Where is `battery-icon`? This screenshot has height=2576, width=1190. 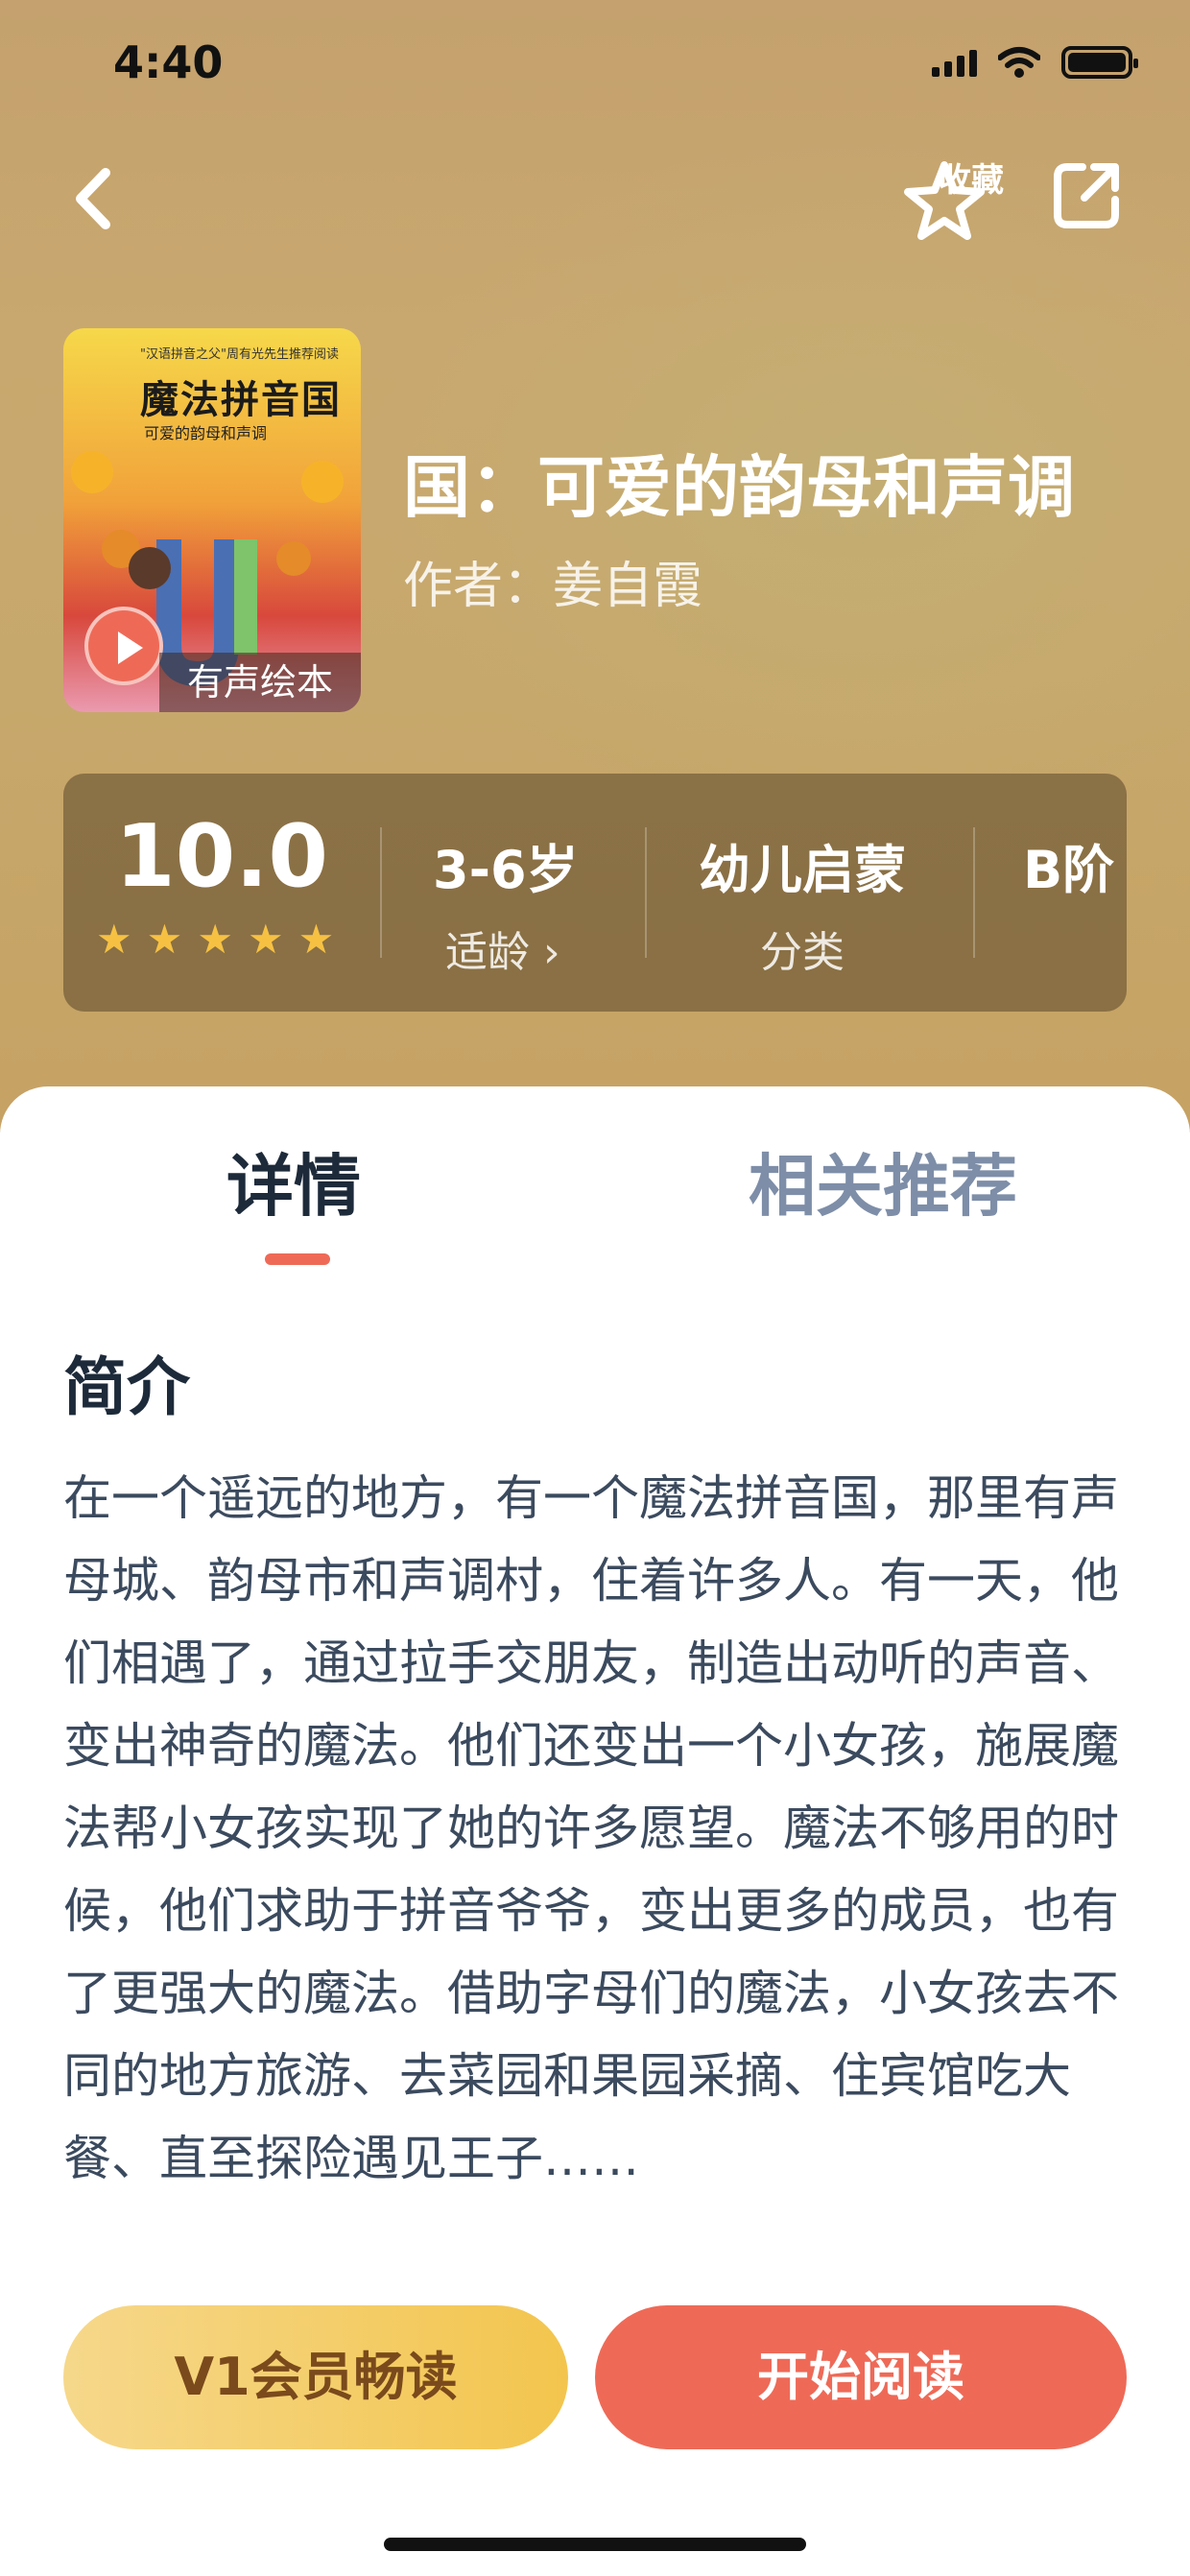
battery-icon is located at coordinates (1099, 62).